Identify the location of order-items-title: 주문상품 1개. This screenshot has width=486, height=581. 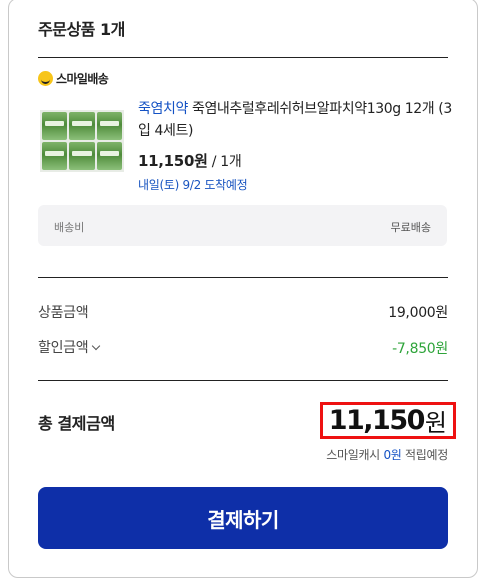
(81, 29).